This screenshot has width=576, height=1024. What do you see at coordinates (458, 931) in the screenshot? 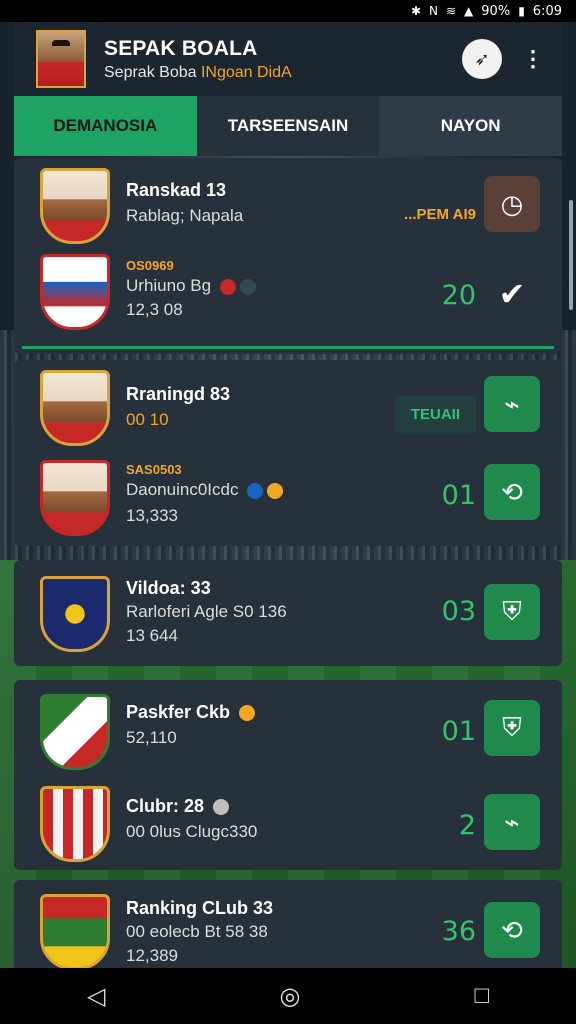
I see `score-value: 36` at bounding box center [458, 931].